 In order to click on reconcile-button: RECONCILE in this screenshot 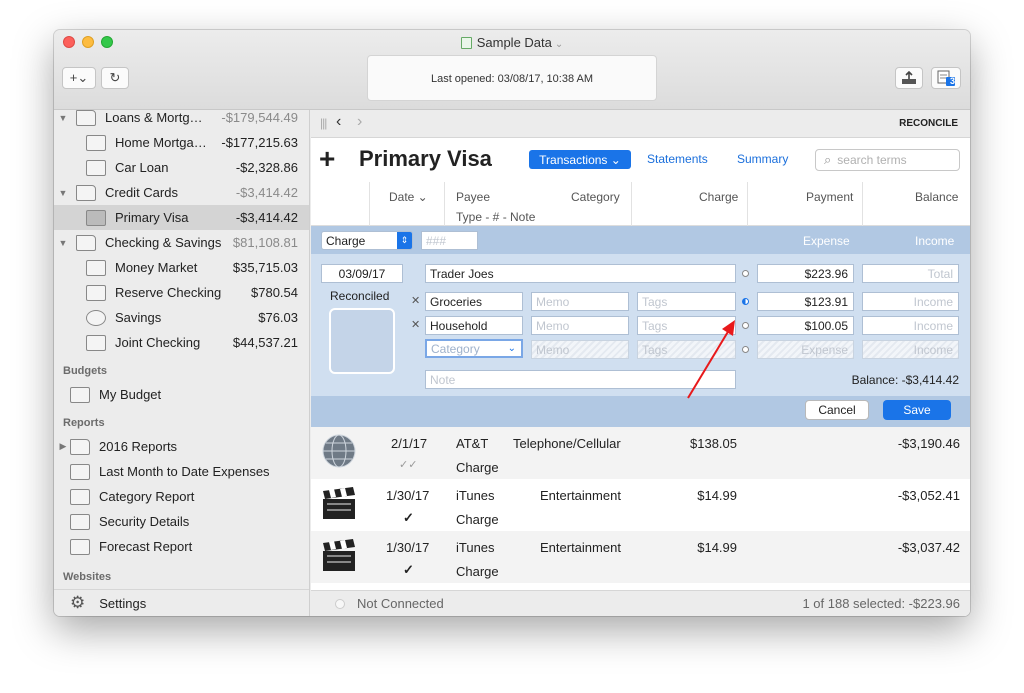, I will do `click(928, 123)`.